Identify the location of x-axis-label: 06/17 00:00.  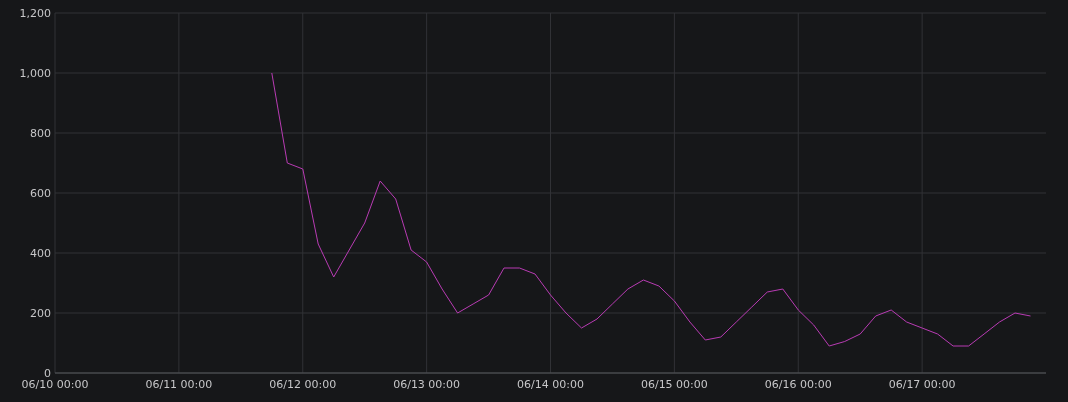
(922, 384).